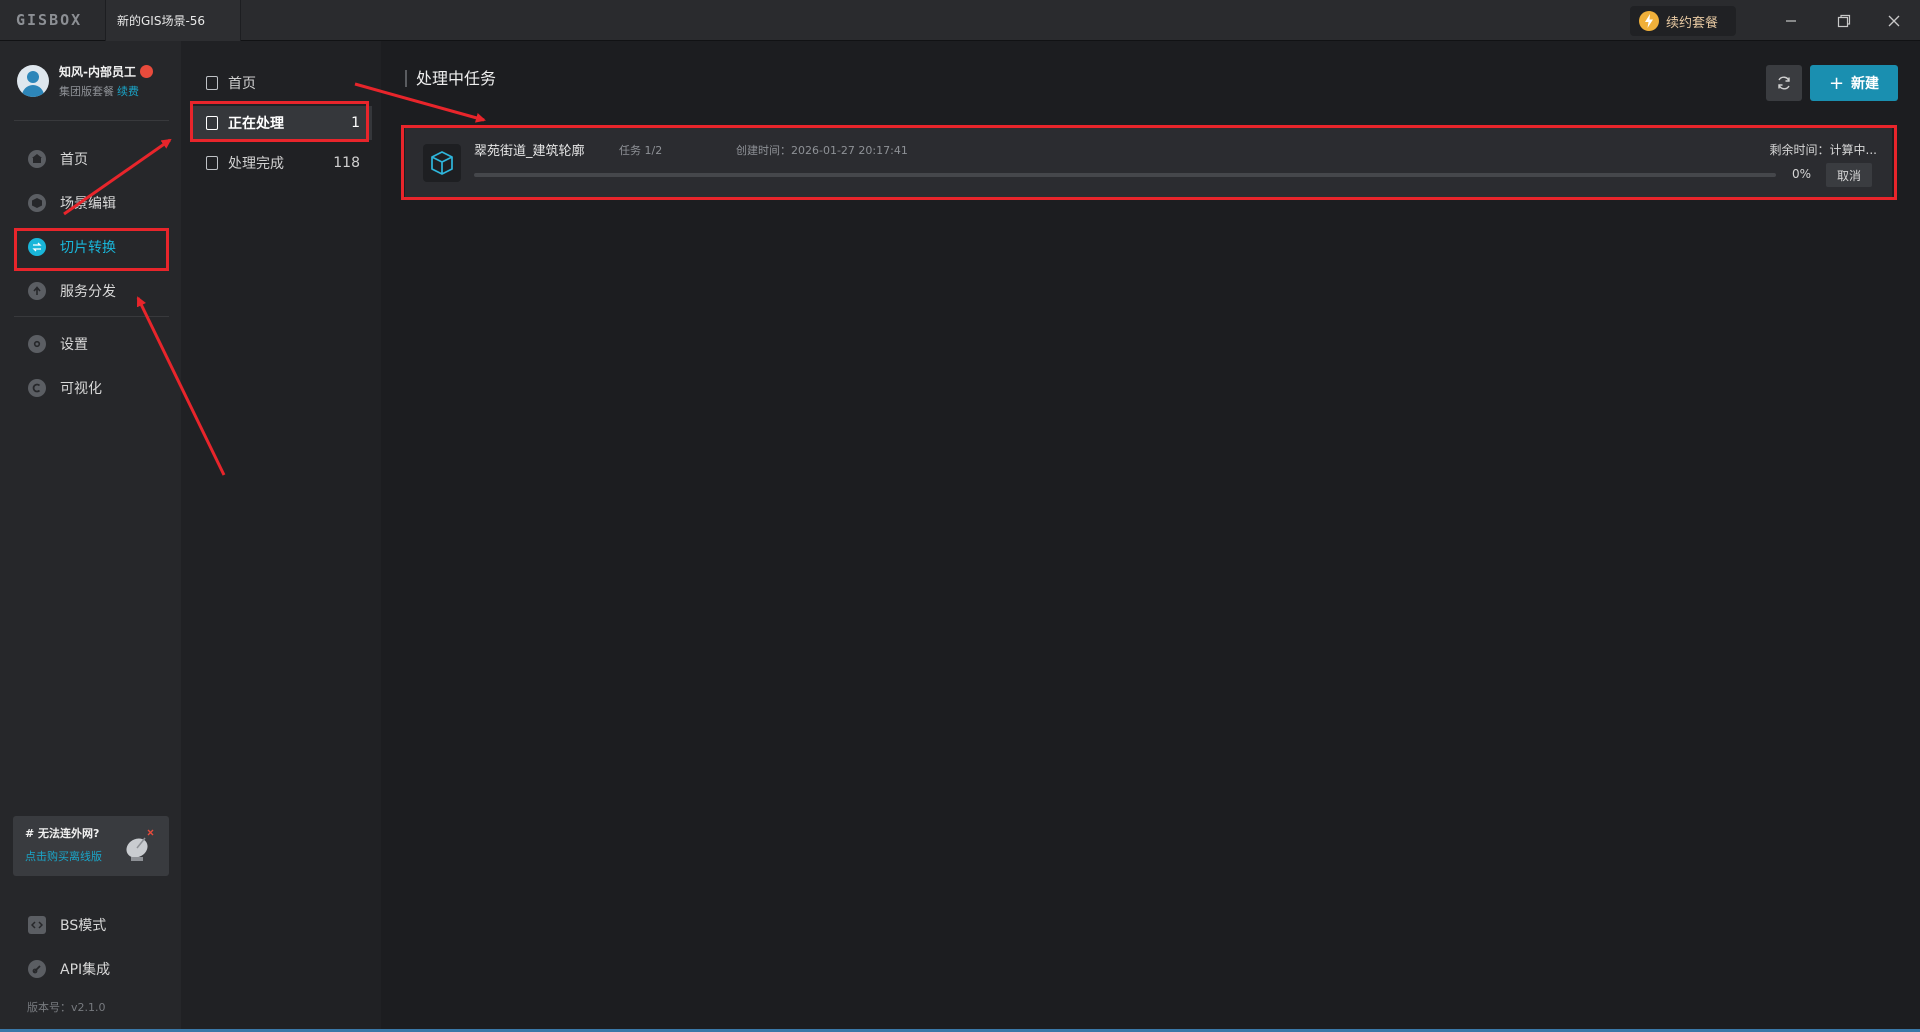 This screenshot has height=1032, width=1920. What do you see at coordinates (420, 102) in the screenshot?
I see `arrow-to-task` at bounding box center [420, 102].